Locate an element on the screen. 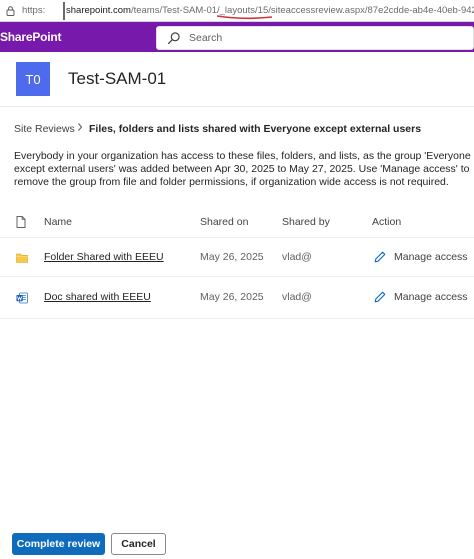 Image resolution: width=474 pixels, height=559 pixels. site-logo-initials: T0 is located at coordinates (33, 79).